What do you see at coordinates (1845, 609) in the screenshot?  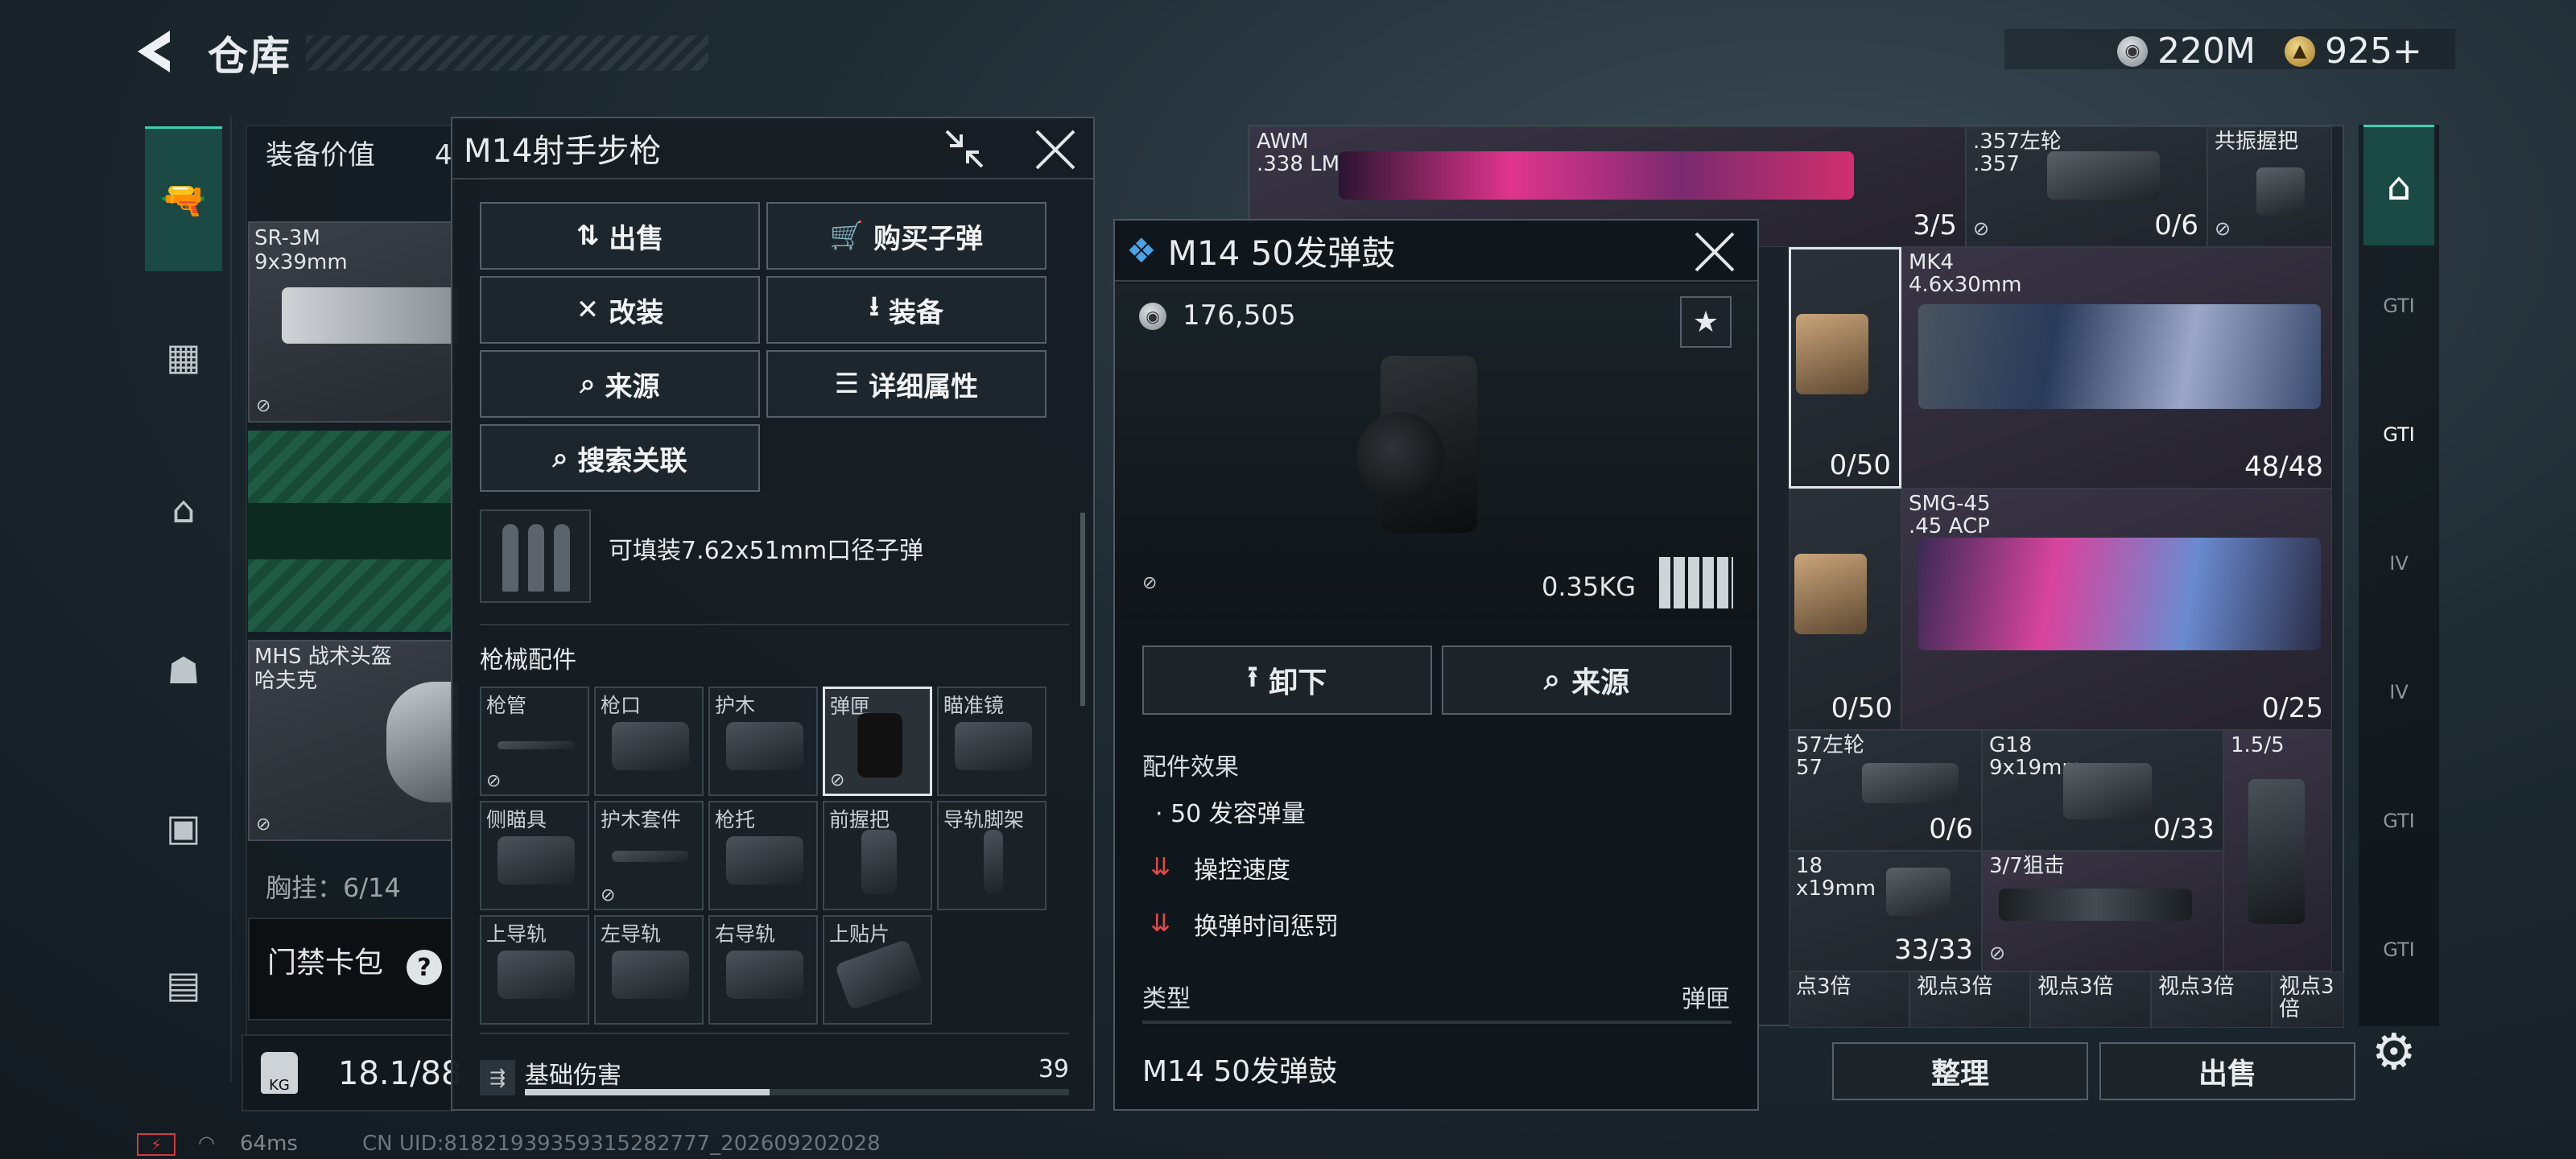 I see `grid-item-part: 0/50` at bounding box center [1845, 609].